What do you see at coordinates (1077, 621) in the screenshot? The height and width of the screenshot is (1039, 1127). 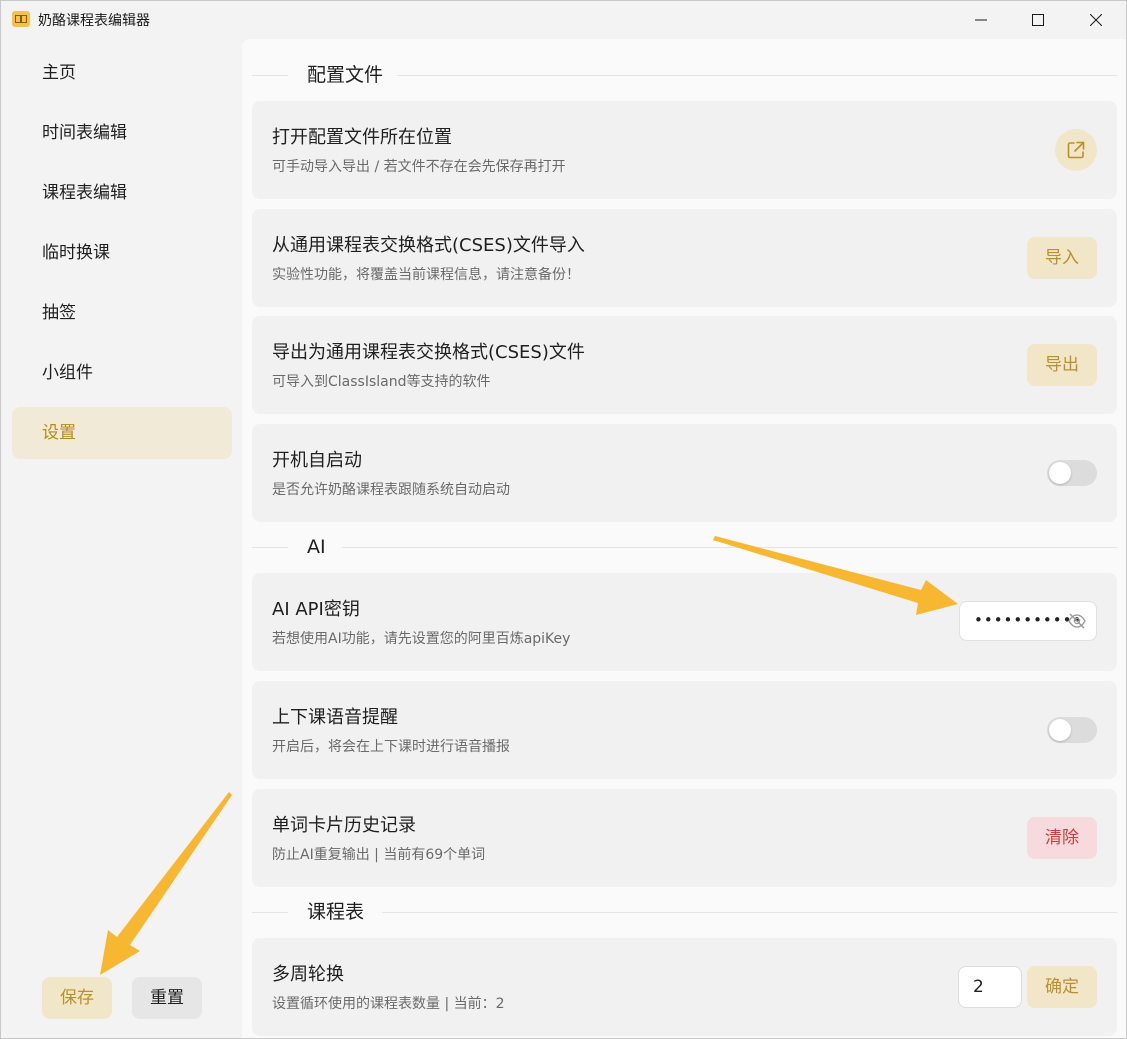 I see `eye-off-icon` at bounding box center [1077, 621].